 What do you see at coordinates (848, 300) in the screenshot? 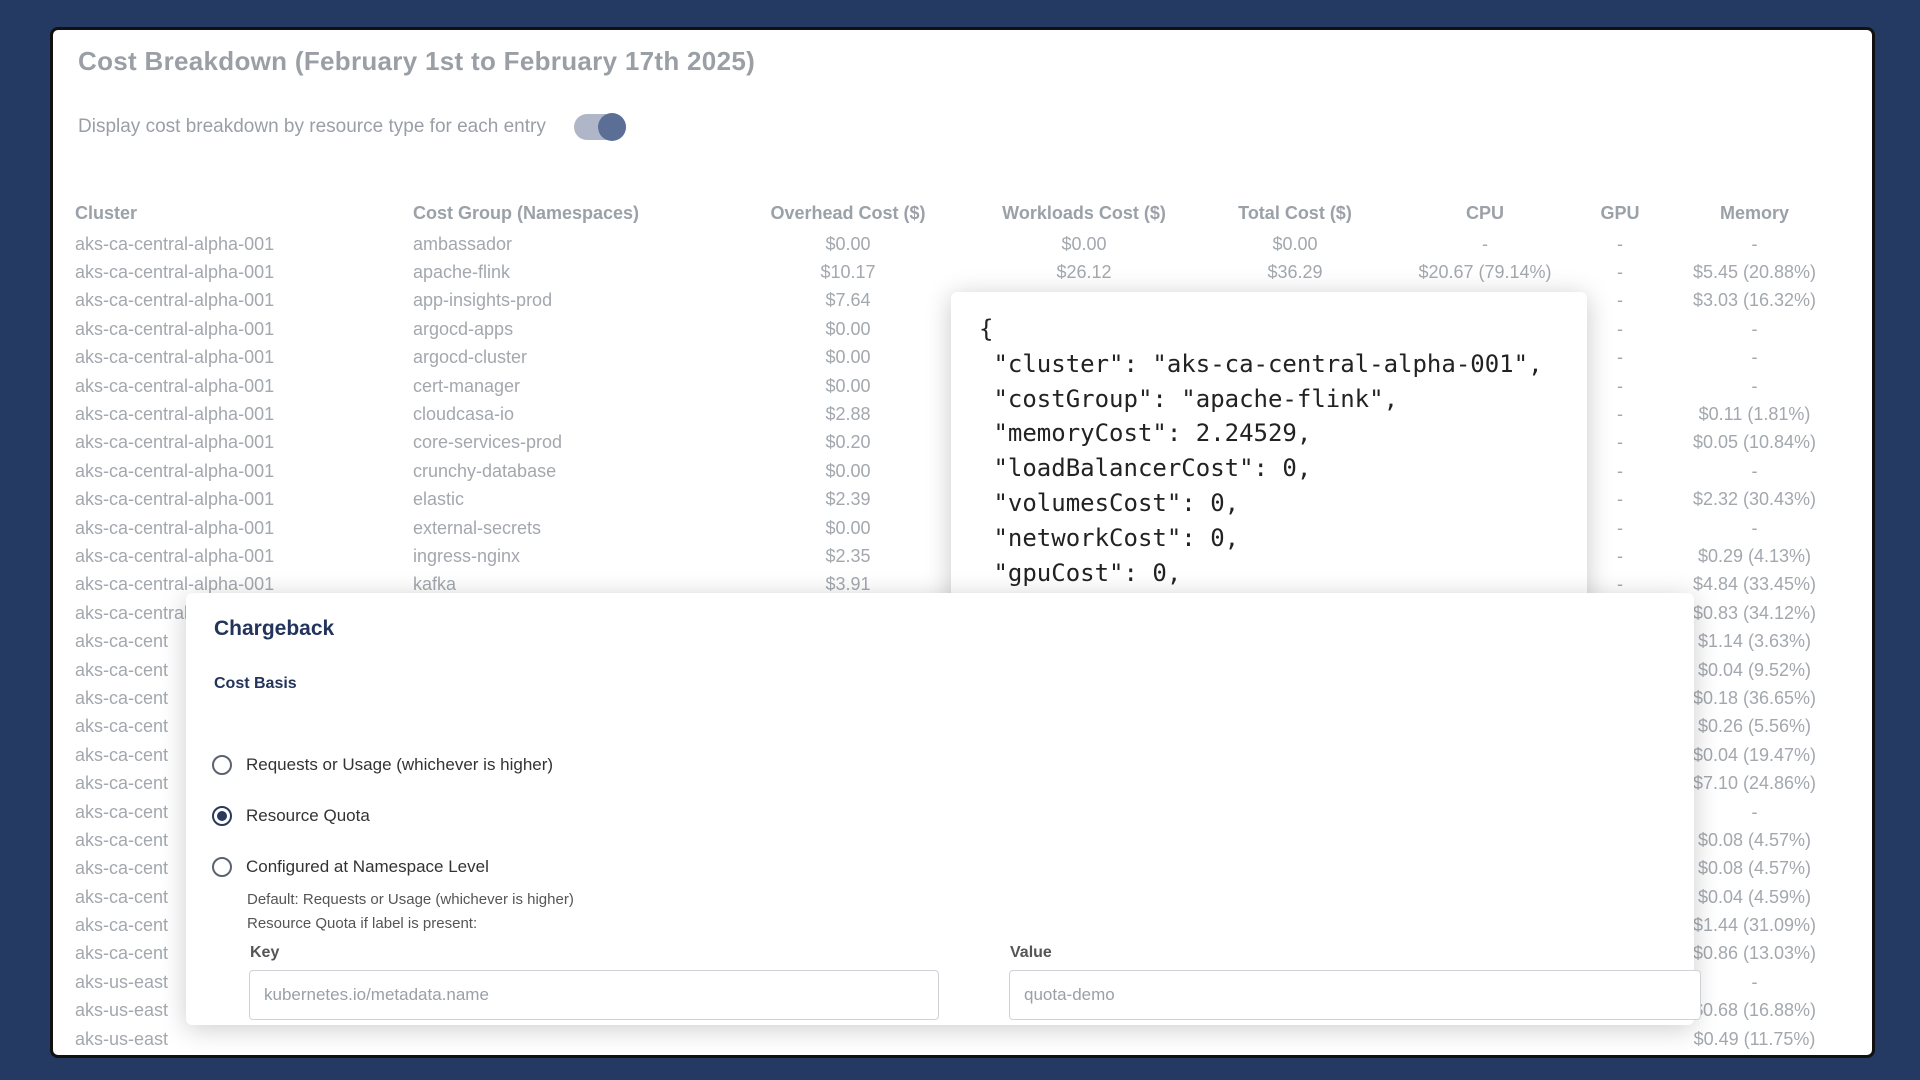
I see `table-cell: $7.64` at bounding box center [848, 300].